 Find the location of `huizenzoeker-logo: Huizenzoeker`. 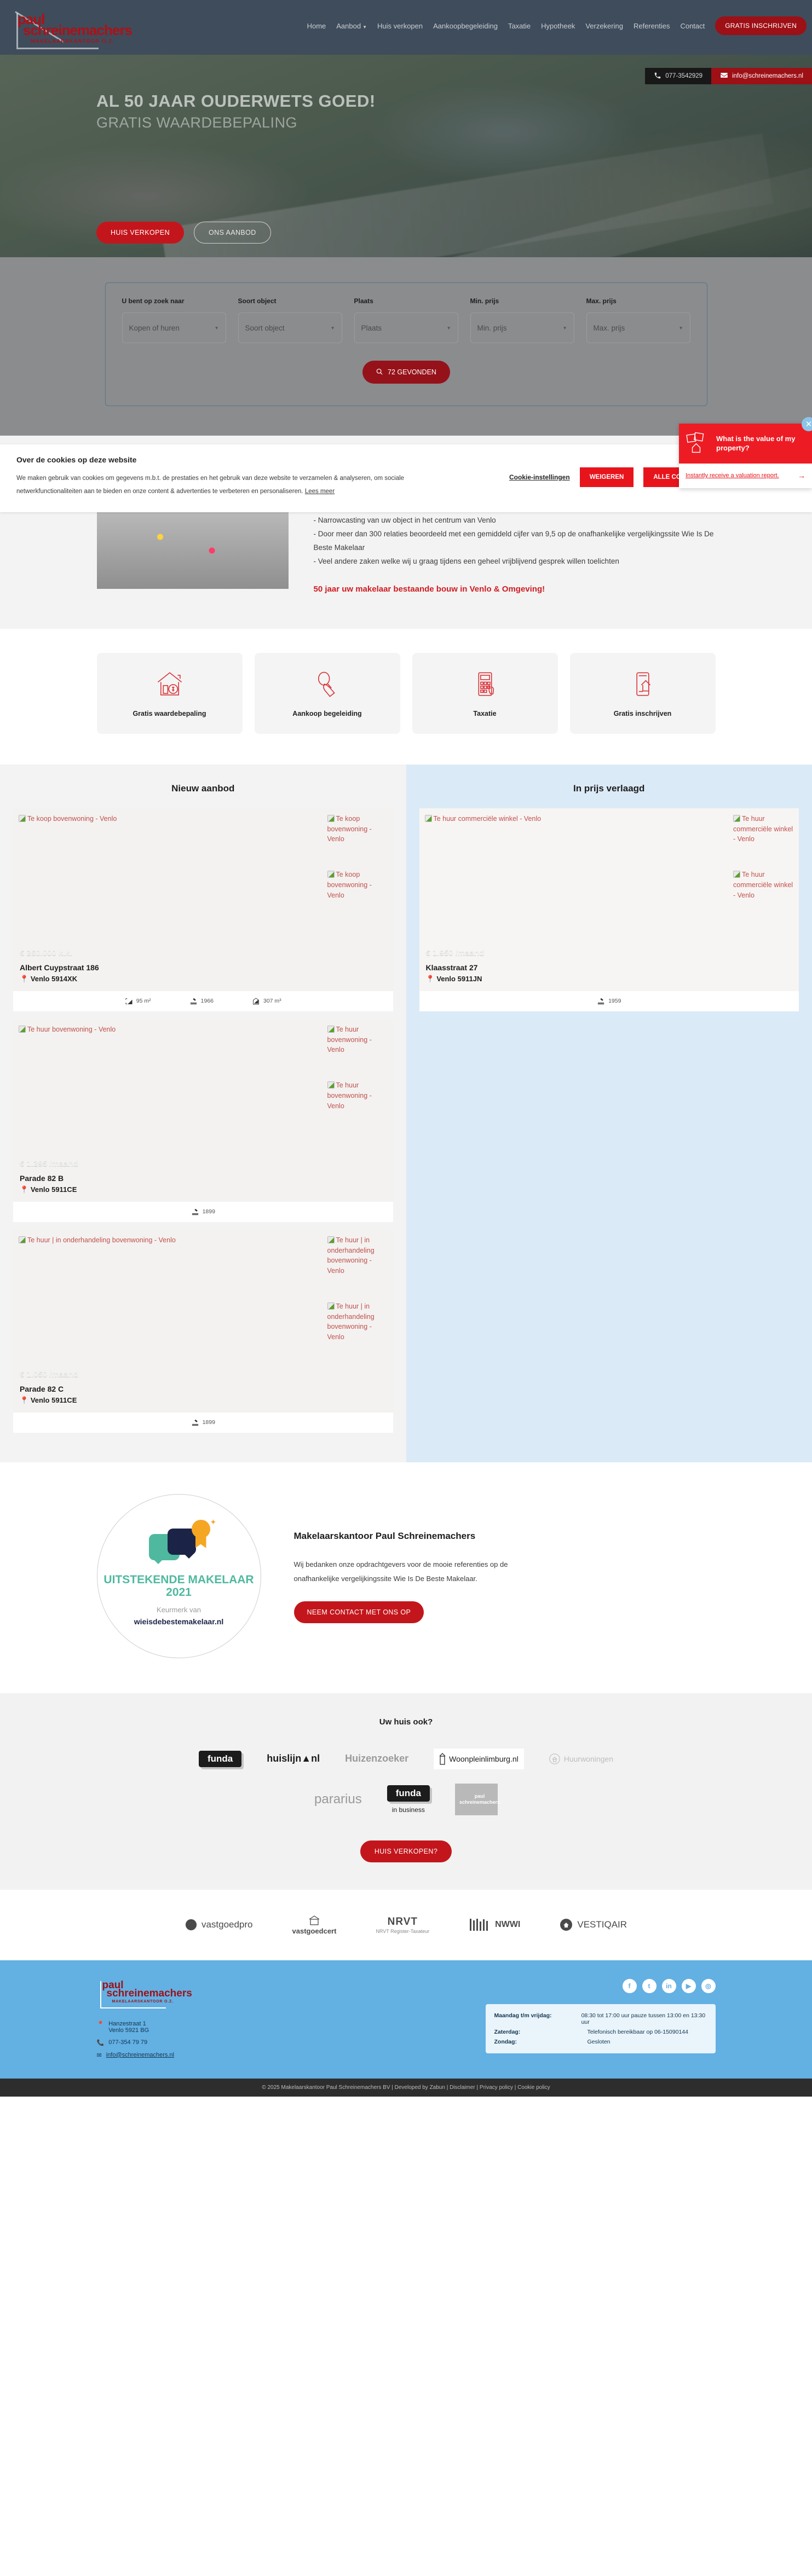

huizenzoeker-logo: Huizenzoeker is located at coordinates (377, 1758).